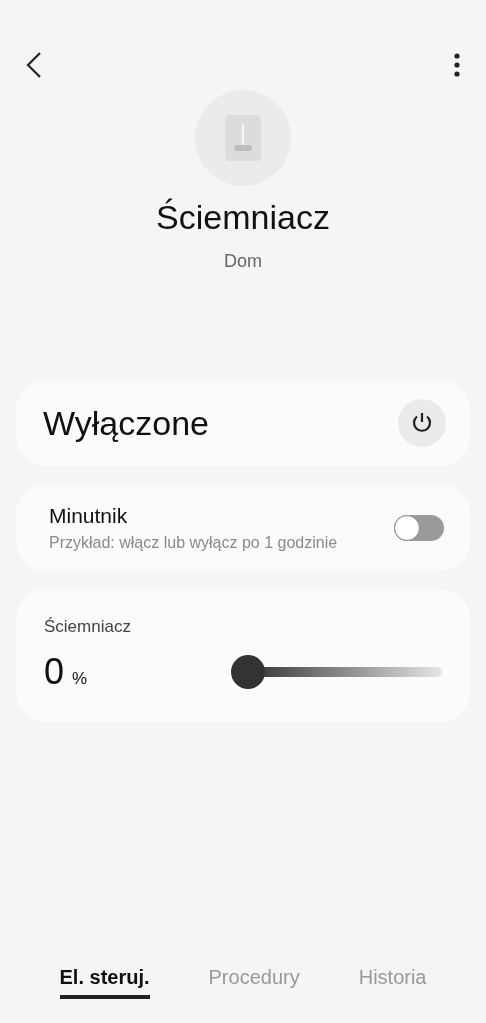 This screenshot has height=1023, width=486. What do you see at coordinates (126, 423) in the screenshot?
I see `power-status: Wyłączone` at bounding box center [126, 423].